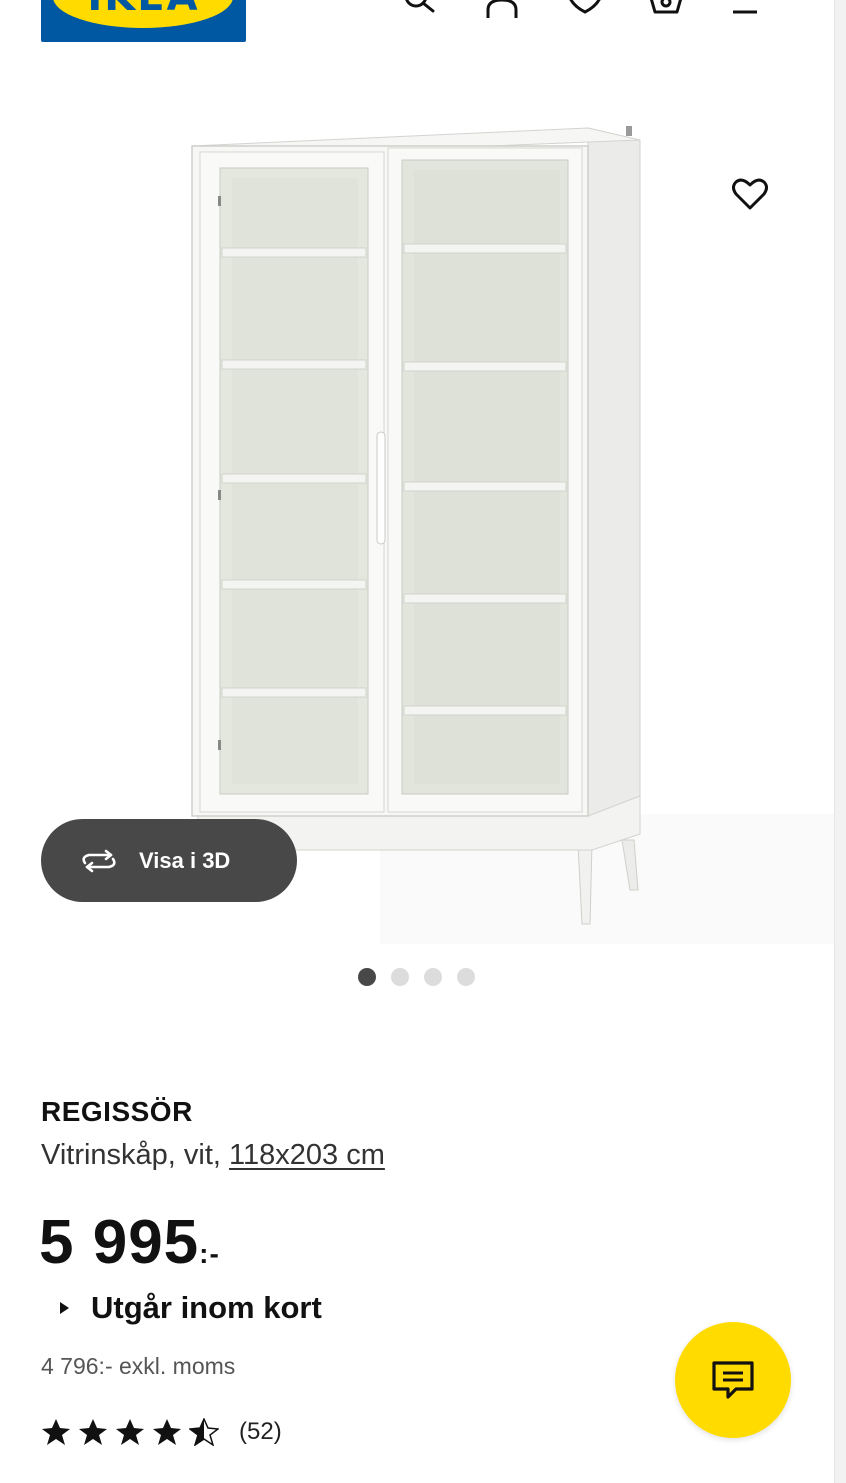  What do you see at coordinates (185, 860) in the screenshot?
I see `view-in-3d-label: Visa i 3D` at bounding box center [185, 860].